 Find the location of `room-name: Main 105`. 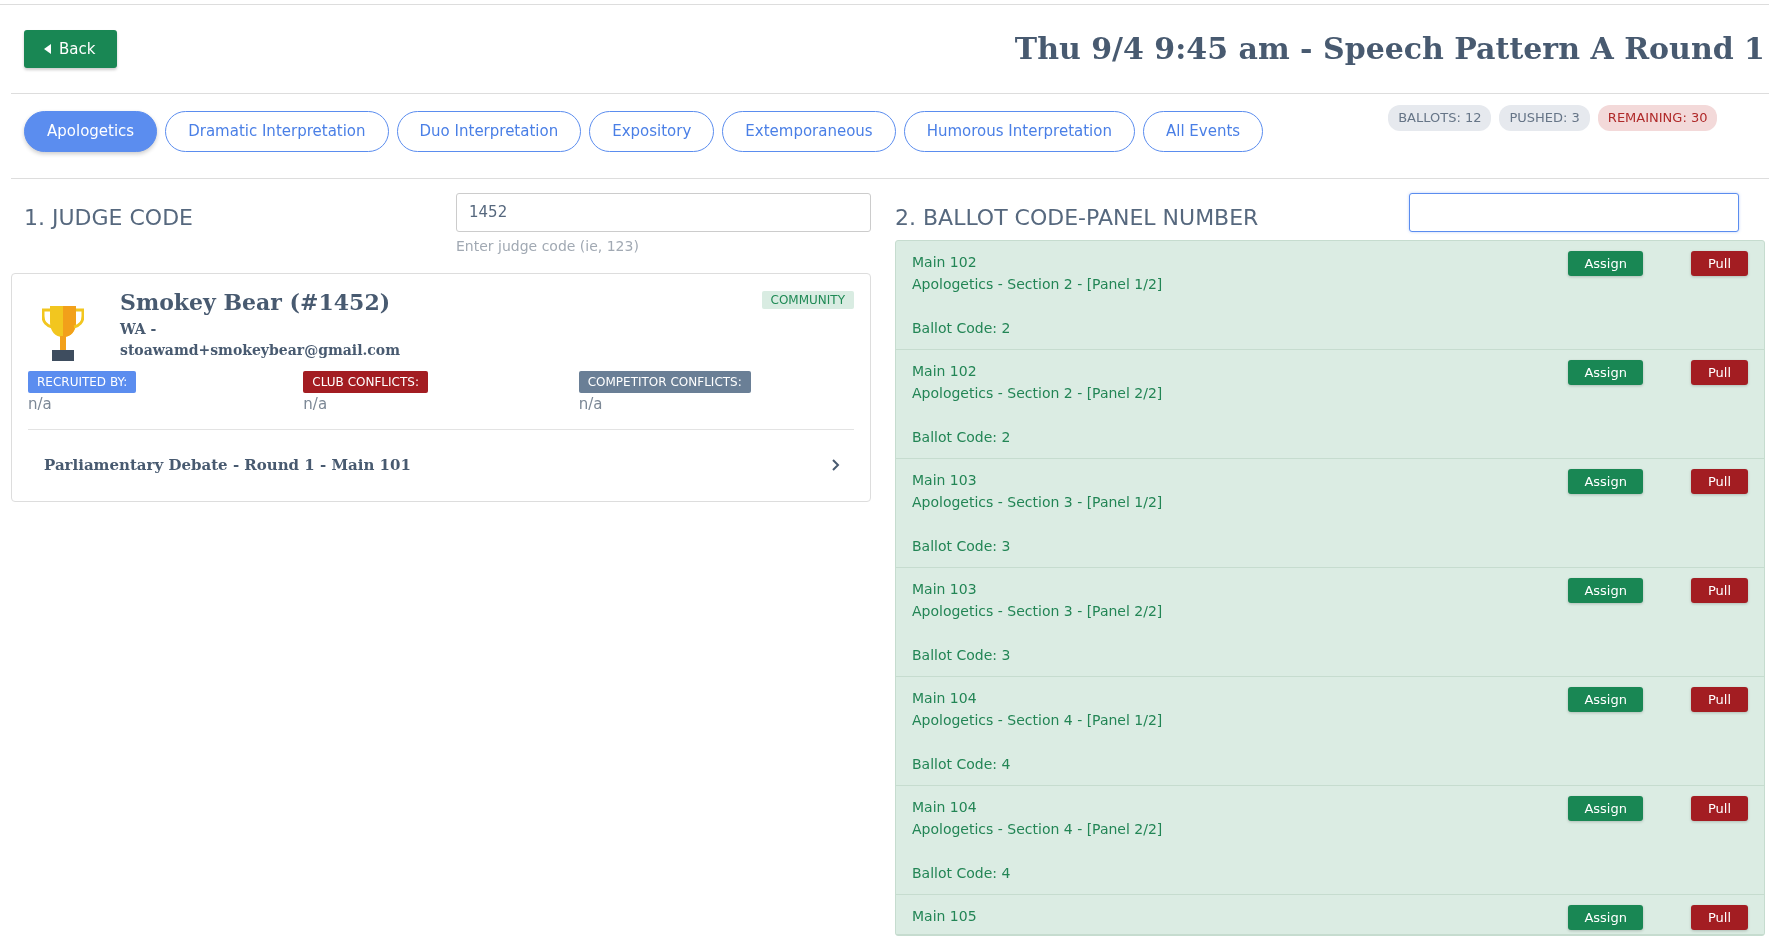

room-name: Main 105 is located at coordinates (944, 916).